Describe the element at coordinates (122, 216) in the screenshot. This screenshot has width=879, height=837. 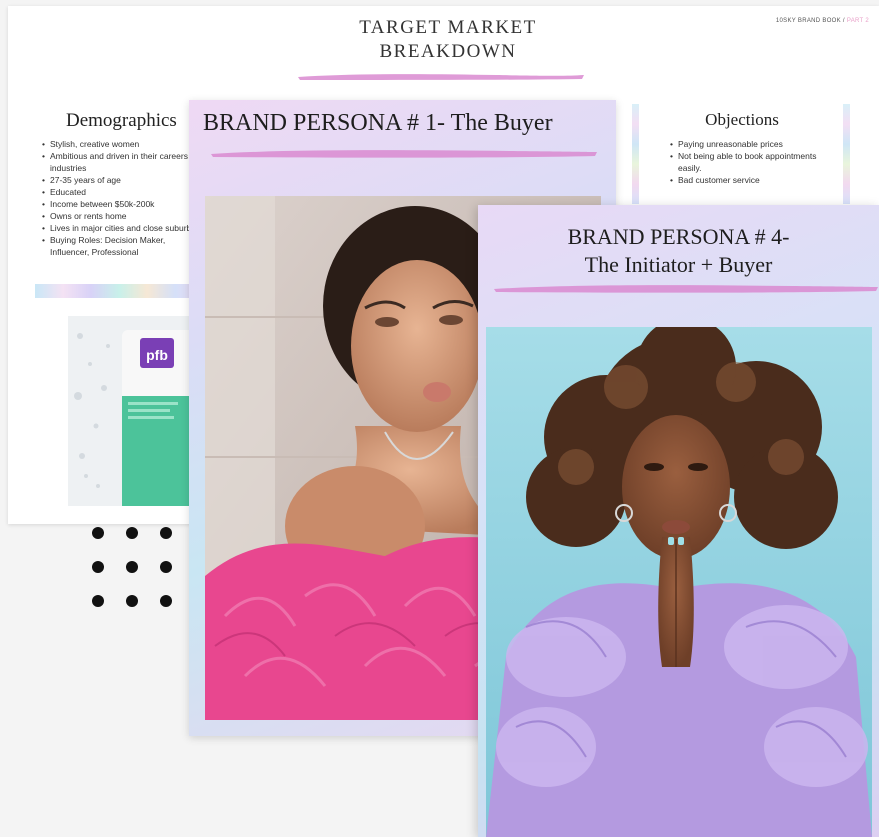
I see `list-item: Owns or rents home` at that location.